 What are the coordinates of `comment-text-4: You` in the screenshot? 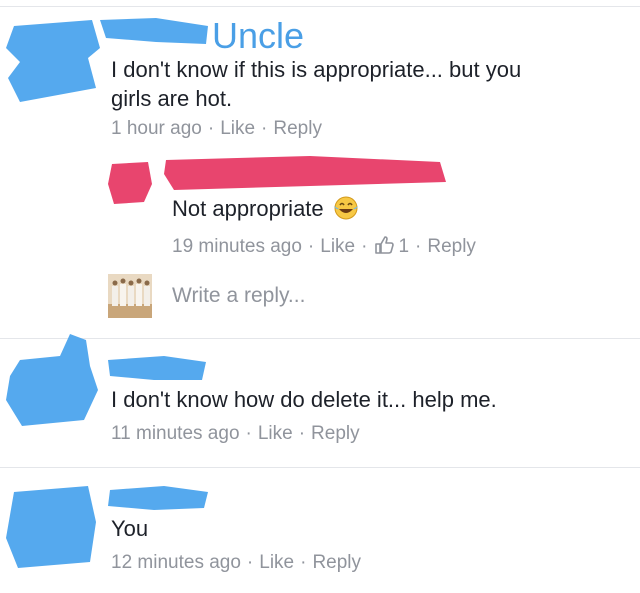 It's located at (130, 528).